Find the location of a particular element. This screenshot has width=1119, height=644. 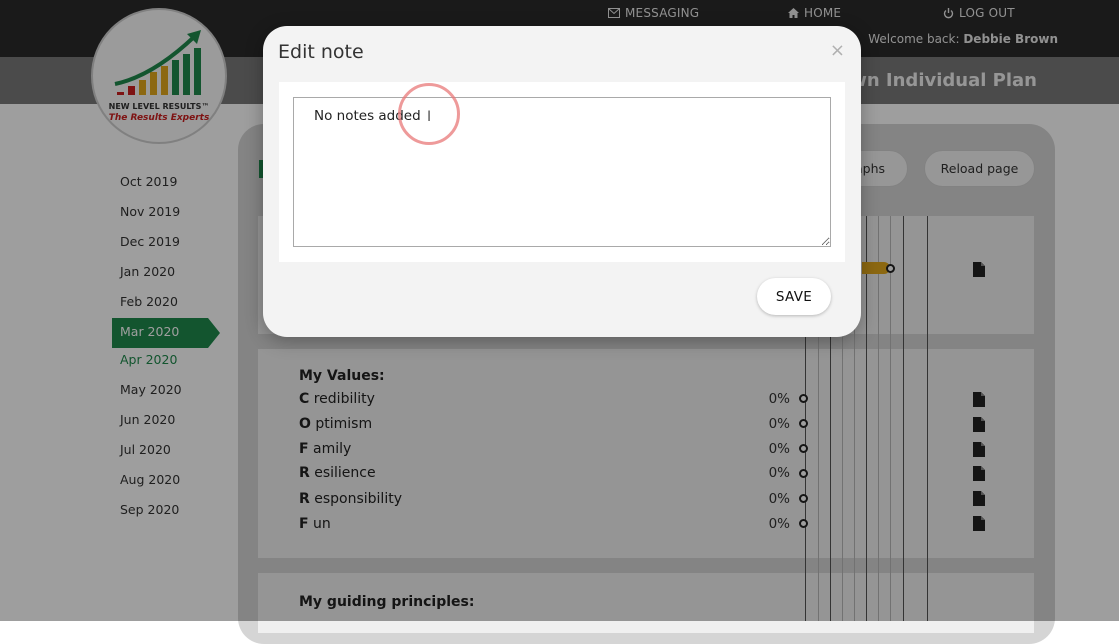

modal-title: Edit note is located at coordinates (321, 52).